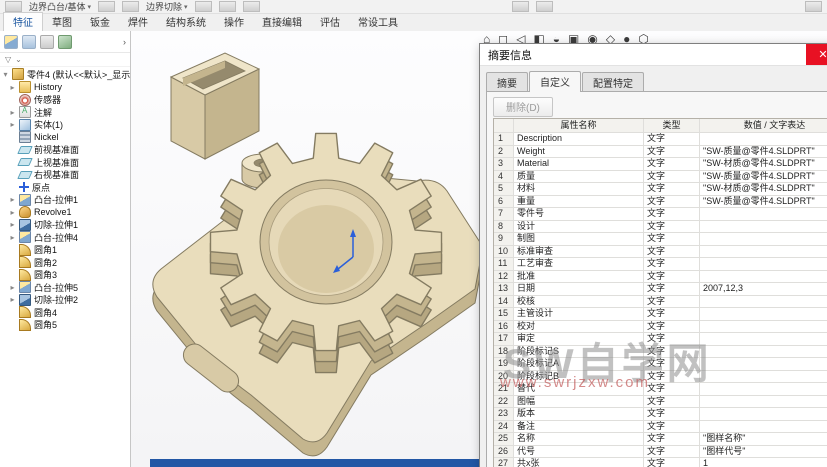  What do you see at coordinates (579, 264) in the screenshot?
I see `property-name-cell: 工艺审查` at bounding box center [579, 264].